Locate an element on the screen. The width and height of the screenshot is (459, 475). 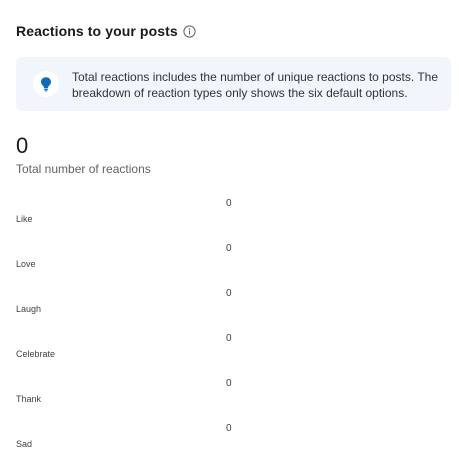
reaction-row-thank: 0 Thank is located at coordinates (229, 400).